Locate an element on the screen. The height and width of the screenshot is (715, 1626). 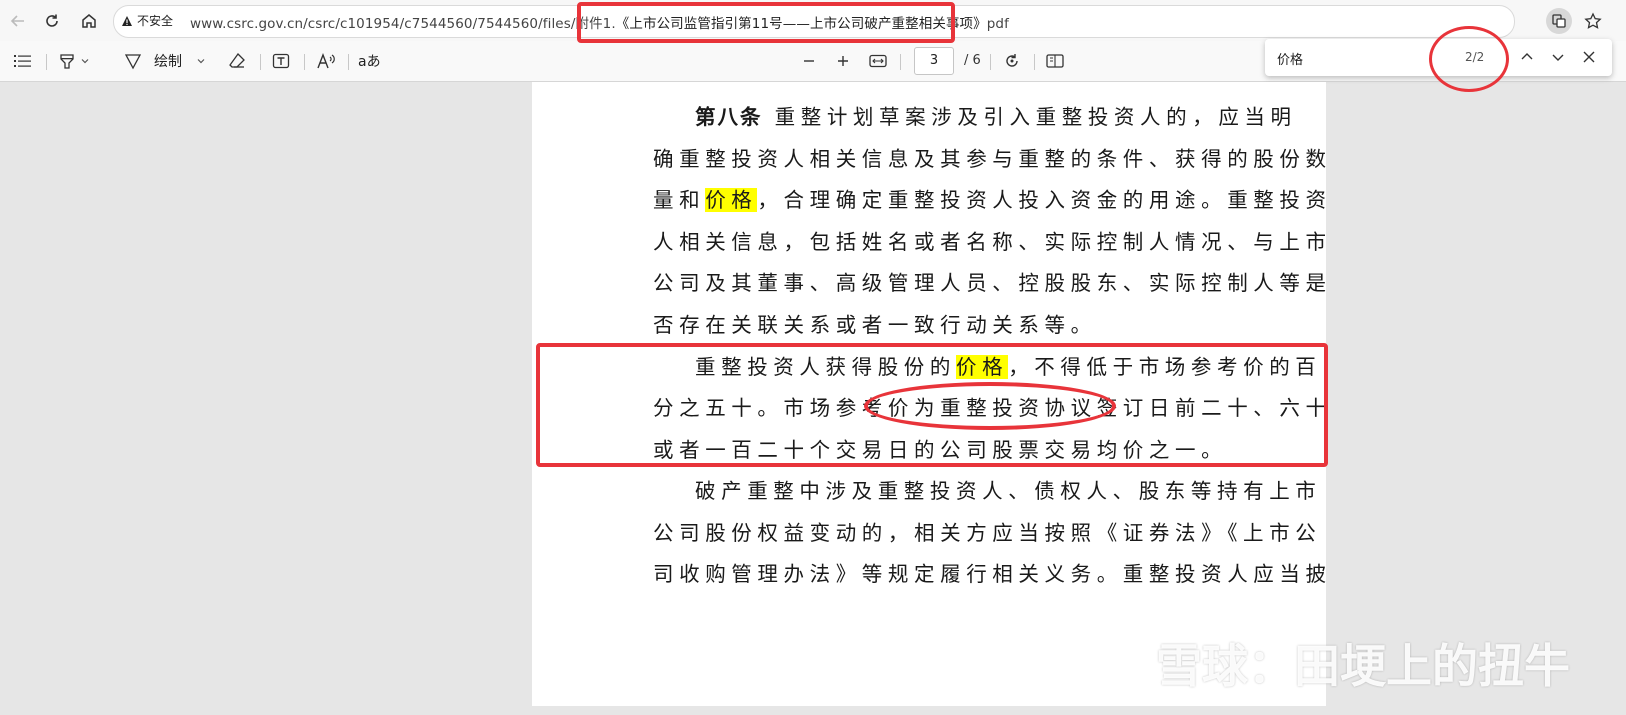
close-icon is located at coordinates (1589, 57).